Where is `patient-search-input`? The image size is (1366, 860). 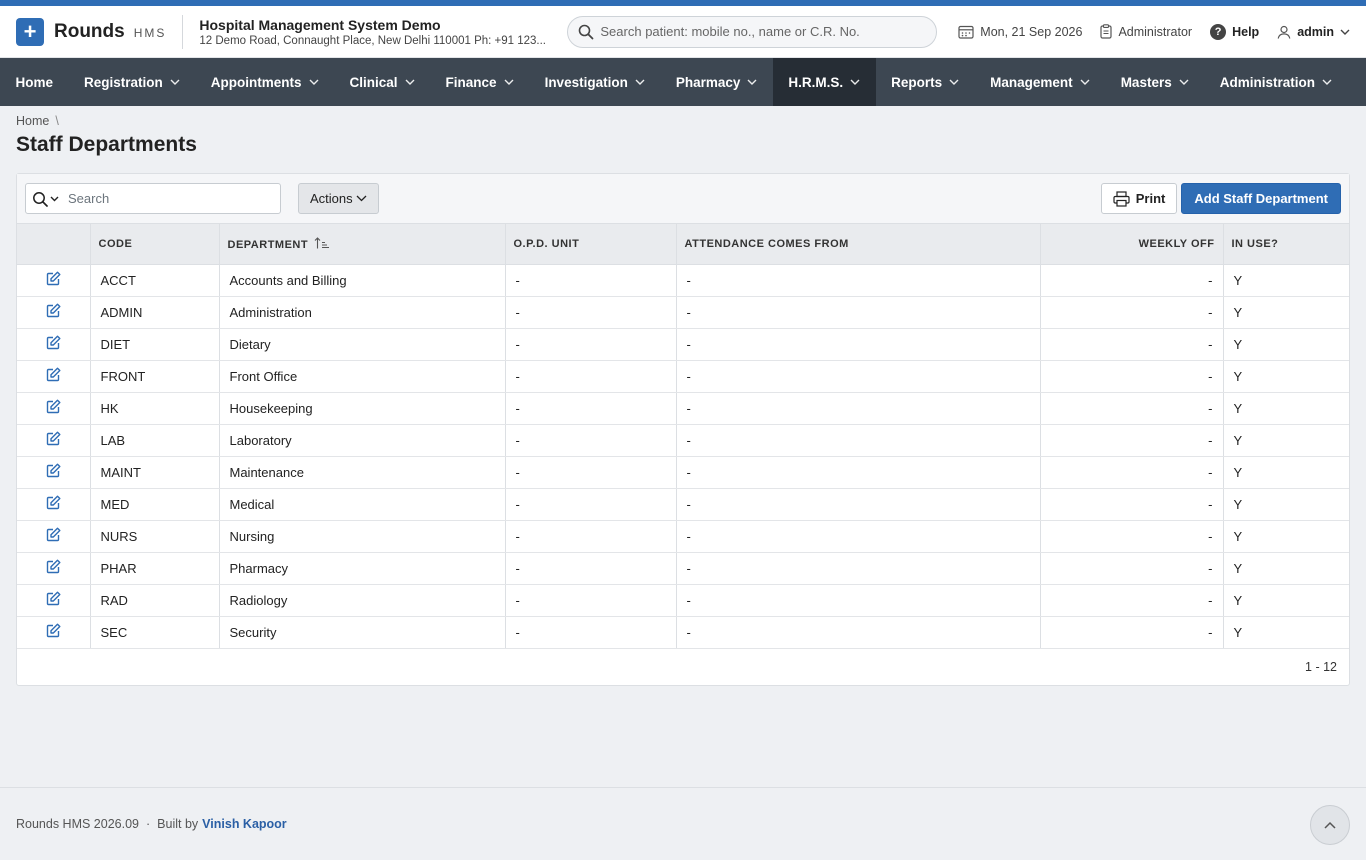 patient-search-input is located at coordinates (760, 31).